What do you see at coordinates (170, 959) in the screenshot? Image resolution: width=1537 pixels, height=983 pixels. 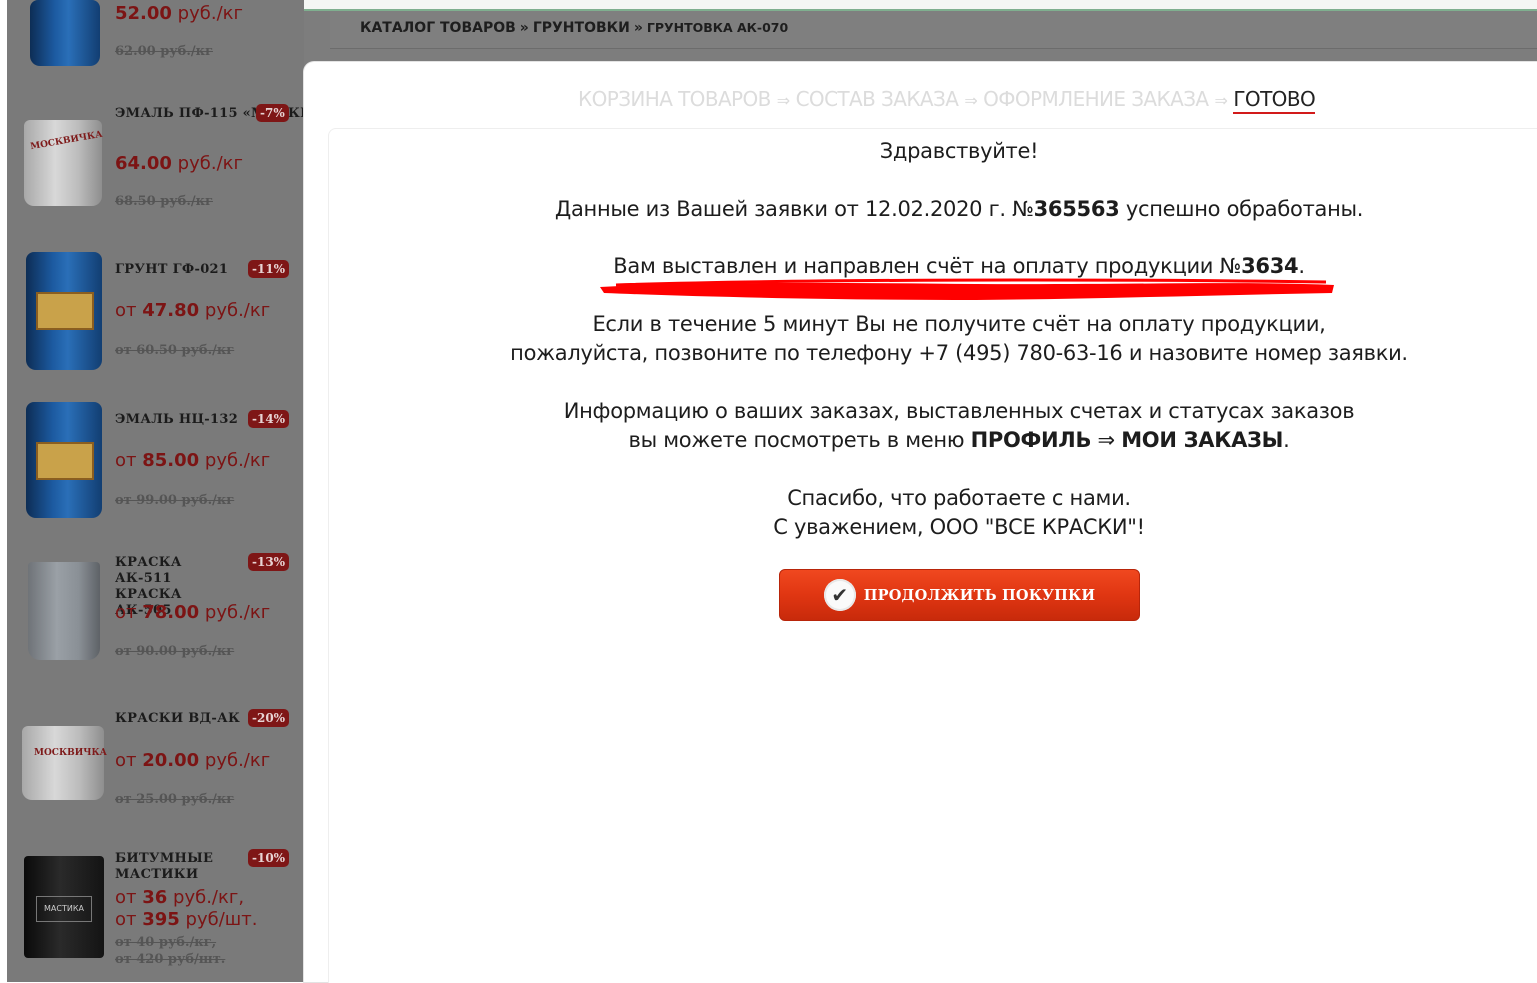 I see `product-old-price-per-piece: от 420 руб/шт.` at bounding box center [170, 959].